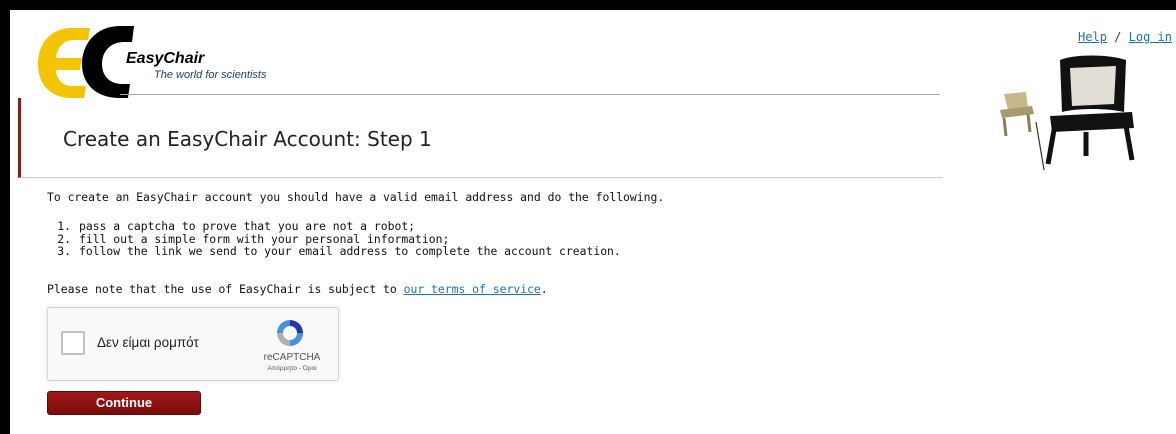 This screenshot has height=434, width=1176. What do you see at coordinates (247, 139) in the screenshot?
I see `page-title: Create an EasyChair Account: Step 1` at bounding box center [247, 139].